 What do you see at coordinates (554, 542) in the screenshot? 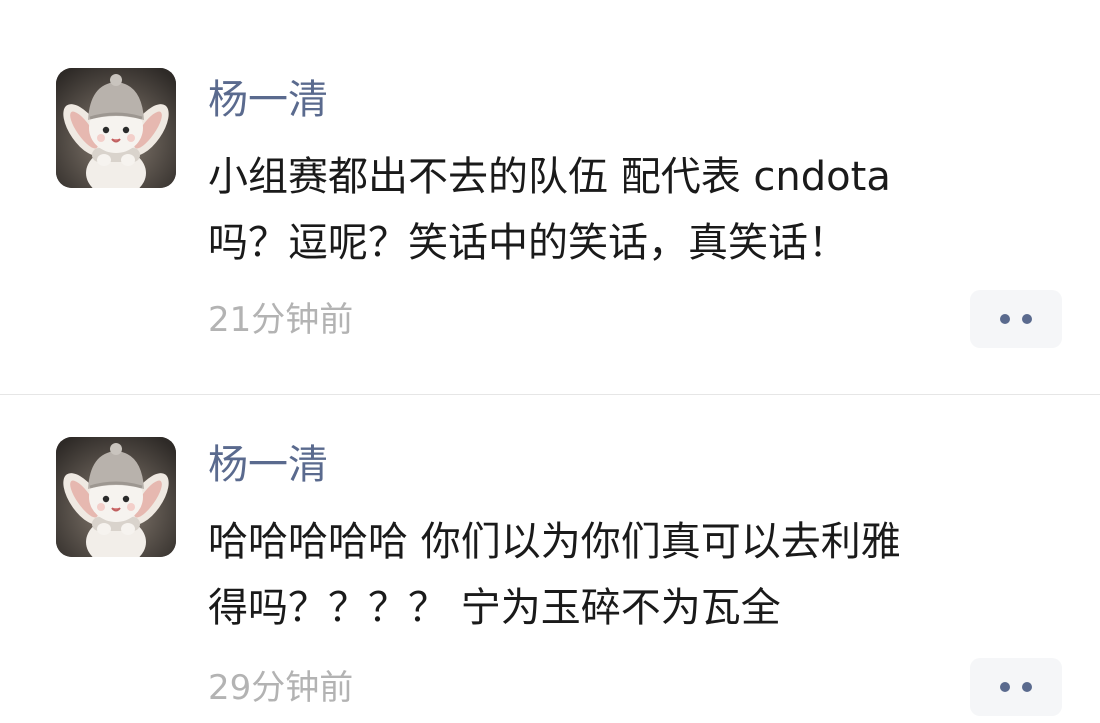
I see `comment-text-line: 哈哈哈哈哈 你们以为你们真可以去利雅` at bounding box center [554, 542].